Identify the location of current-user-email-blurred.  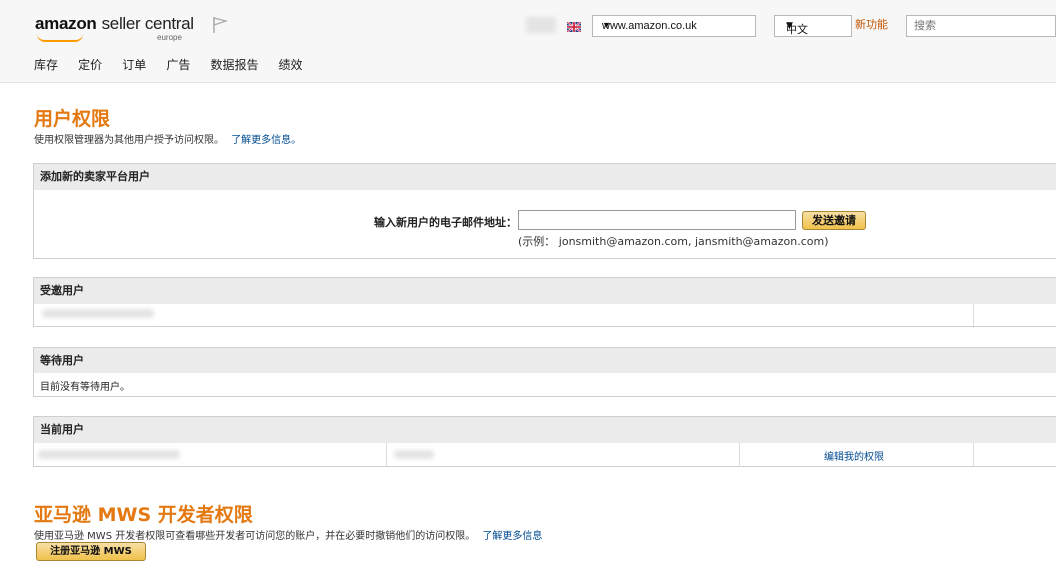
(414, 454).